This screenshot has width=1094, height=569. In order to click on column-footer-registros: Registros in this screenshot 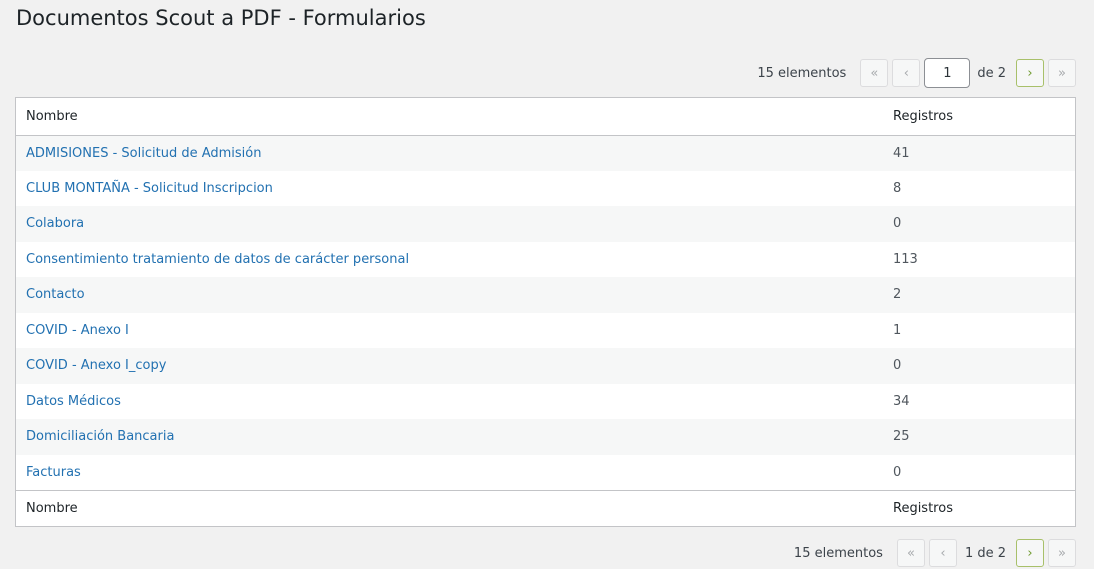, I will do `click(979, 507)`.